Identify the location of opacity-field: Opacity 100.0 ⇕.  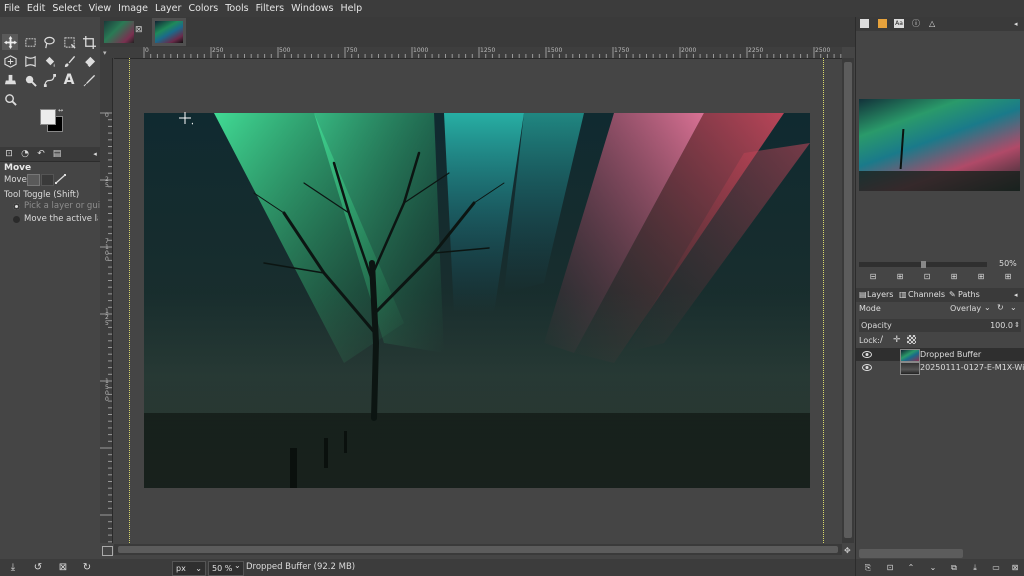
(940, 325).